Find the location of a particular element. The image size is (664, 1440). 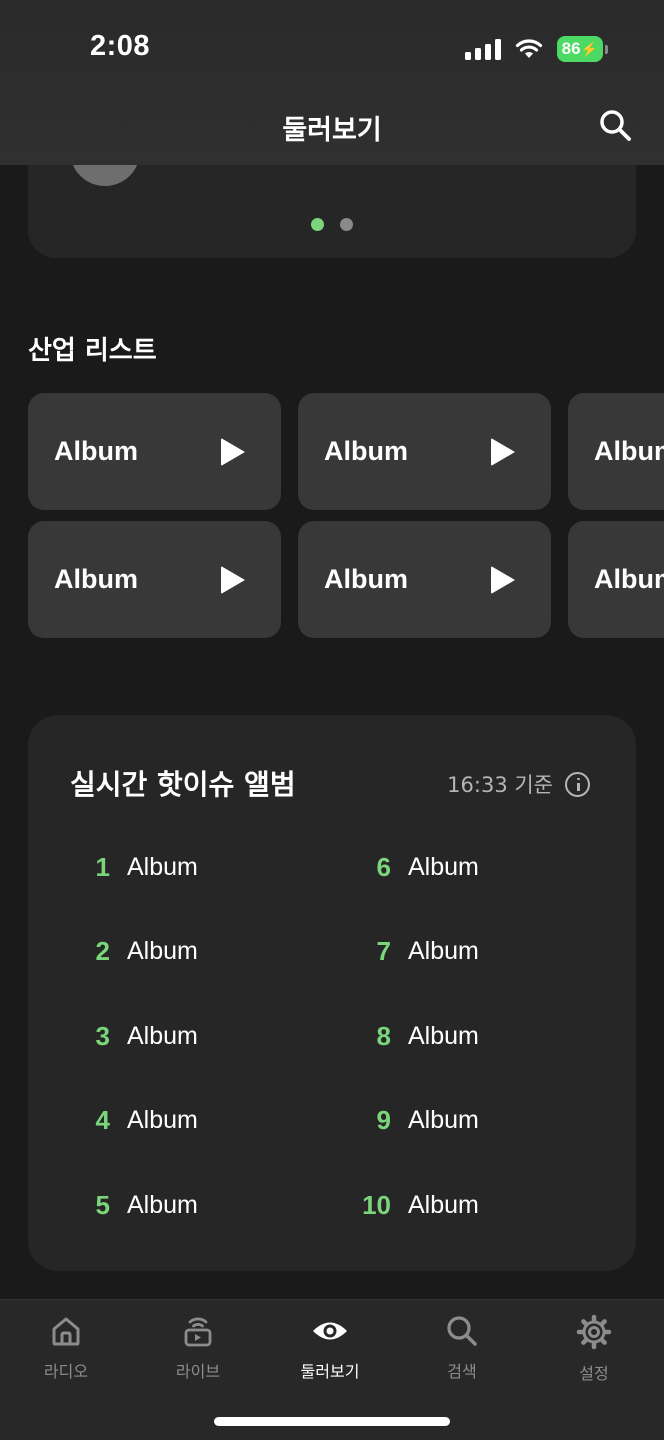

tab-label: 라디오 is located at coordinates (66, 1371).